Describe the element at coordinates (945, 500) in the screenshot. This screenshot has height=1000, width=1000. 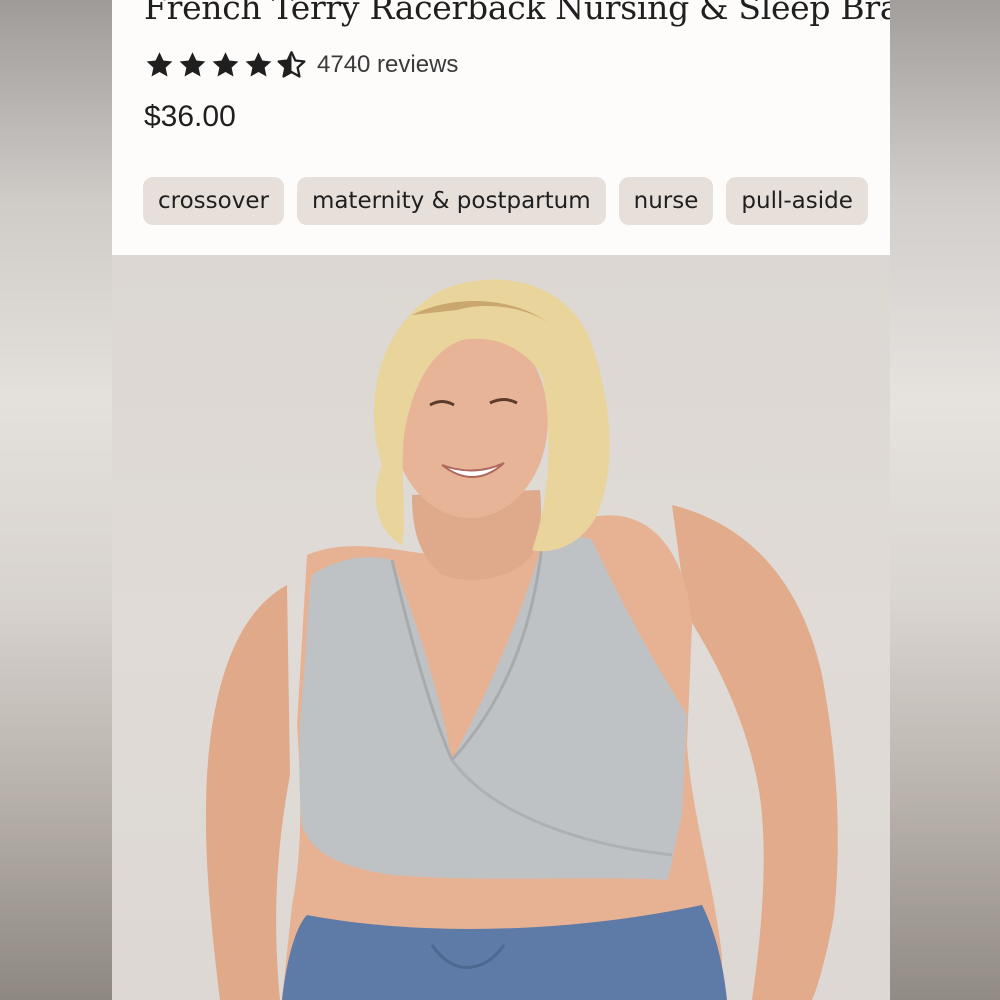
I see `right-blurred-background` at that location.